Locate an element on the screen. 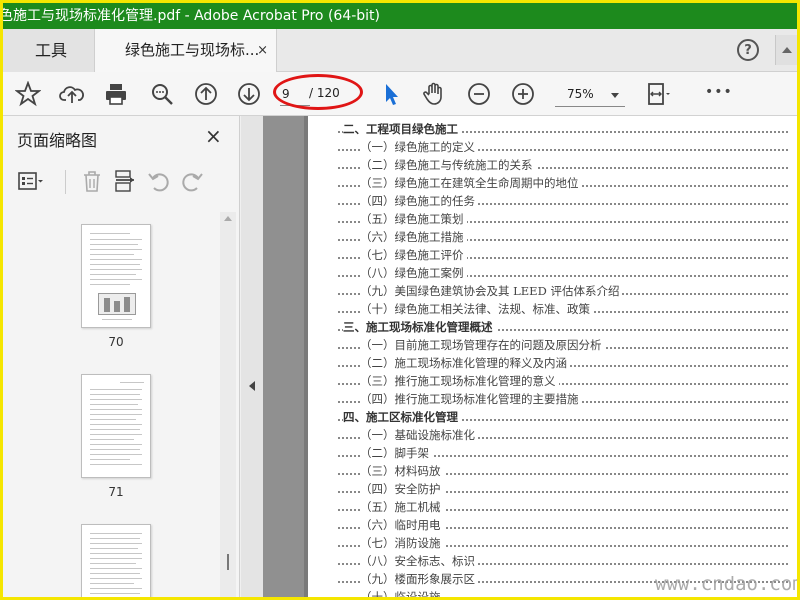 This screenshot has width=800, height=600. search-icon is located at coordinates (162, 94).